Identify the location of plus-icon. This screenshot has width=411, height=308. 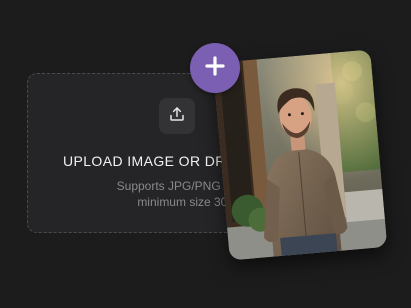
(215, 68).